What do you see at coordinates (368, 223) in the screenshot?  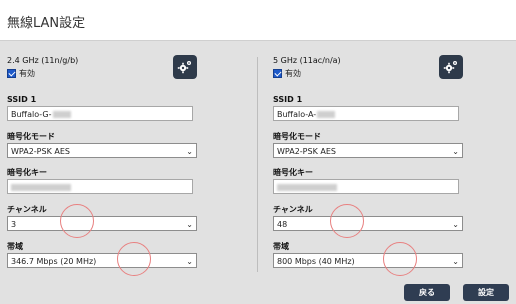 I see `channel-select: 48 ⌄` at bounding box center [368, 223].